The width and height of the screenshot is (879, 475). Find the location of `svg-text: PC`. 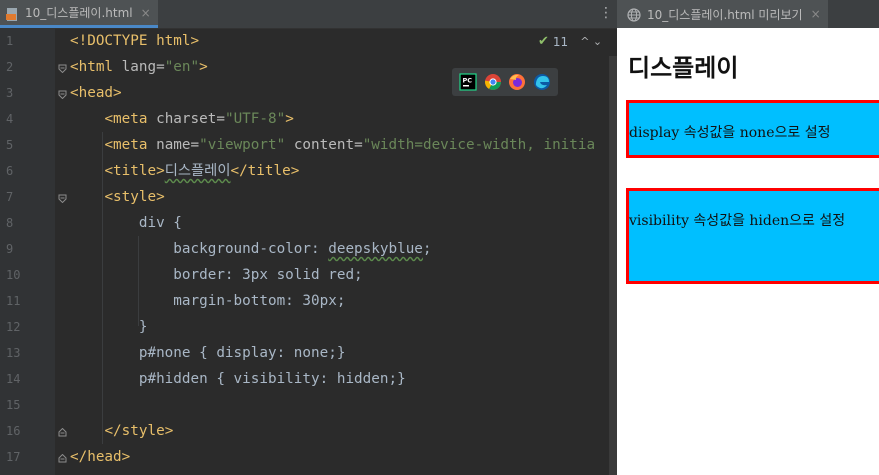

svg-text: PC is located at coordinates (468, 81).